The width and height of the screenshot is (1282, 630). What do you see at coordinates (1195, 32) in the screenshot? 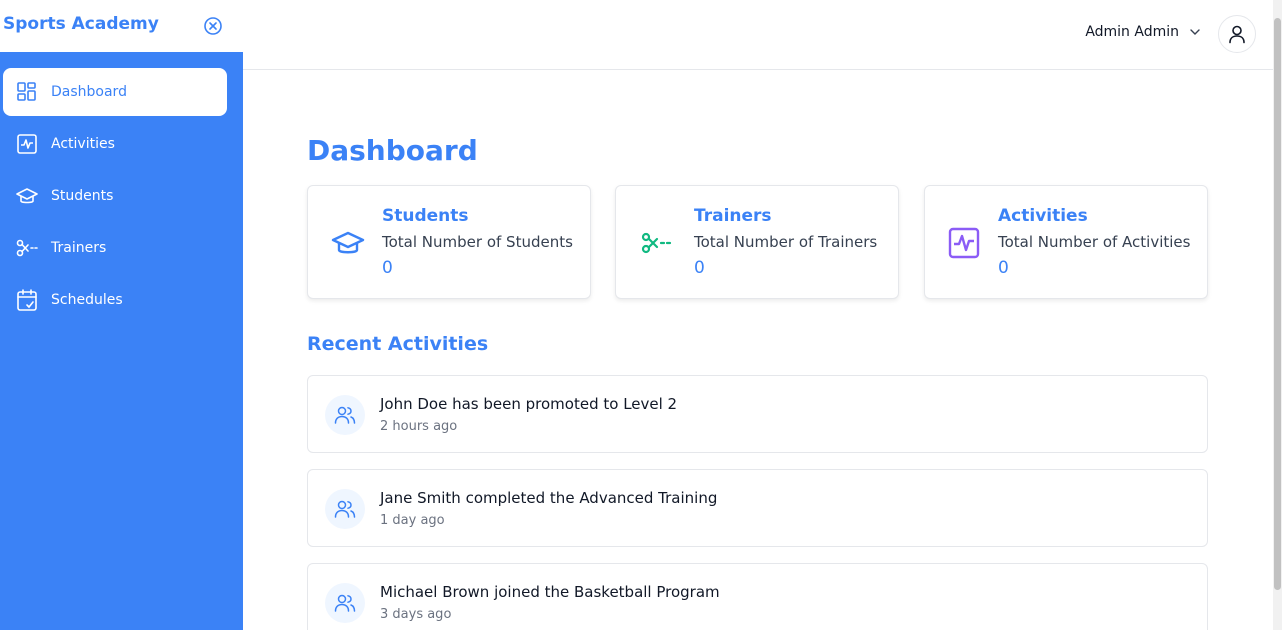
I see `chevron-down-icon` at bounding box center [1195, 32].